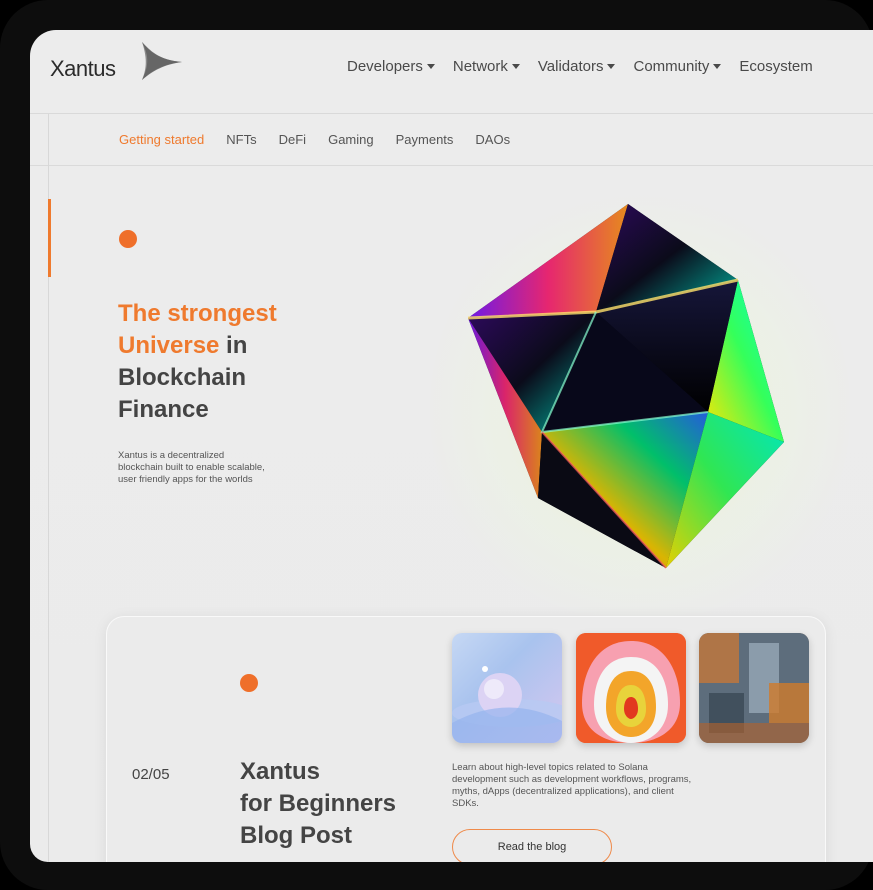 The width and height of the screenshot is (873, 890). I want to click on concentric-rings-icon, so click(631, 688).